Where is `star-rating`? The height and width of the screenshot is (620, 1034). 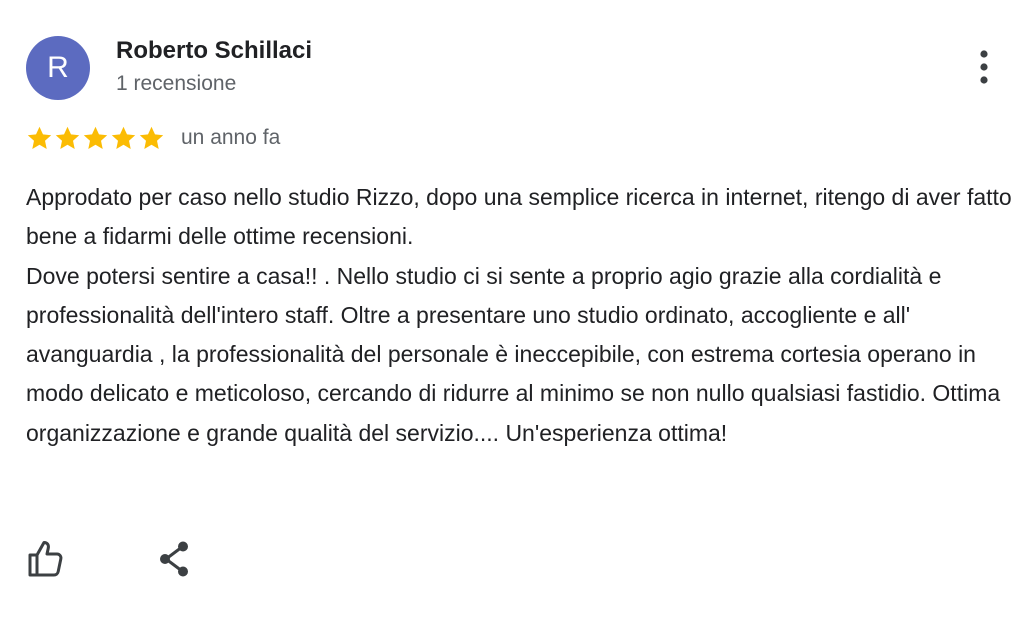 star-rating is located at coordinates (95, 138).